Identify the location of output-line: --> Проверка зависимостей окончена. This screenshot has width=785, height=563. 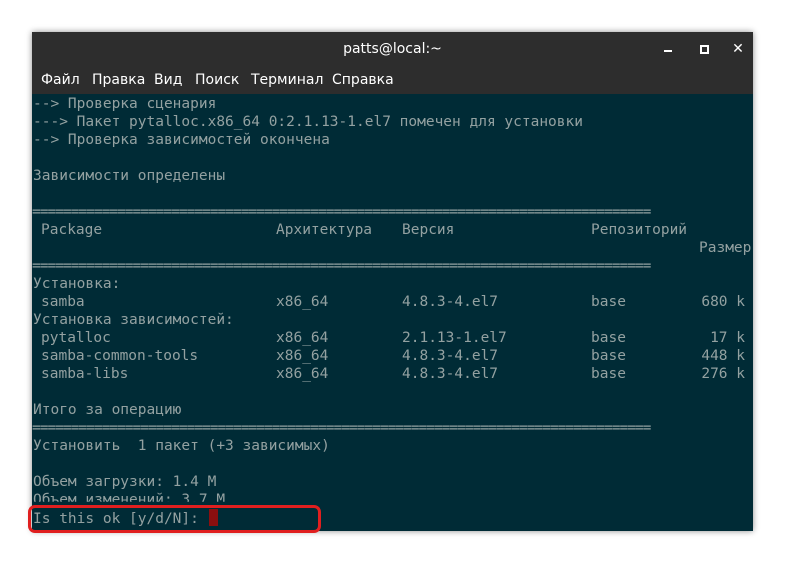
(181, 140).